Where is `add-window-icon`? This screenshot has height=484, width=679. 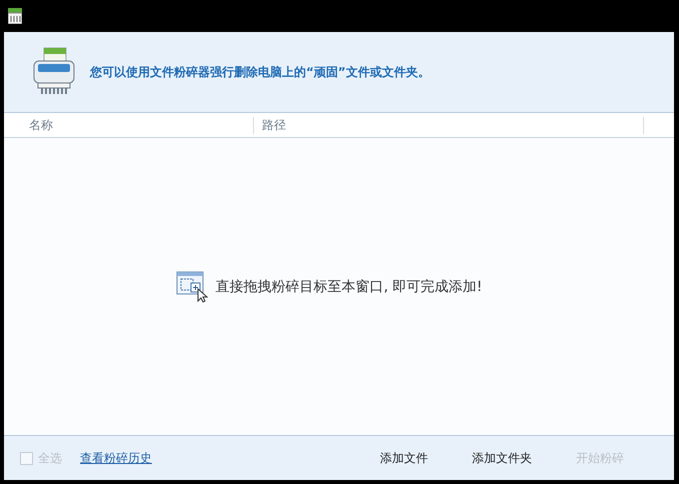 add-window-icon is located at coordinates (193, 286).